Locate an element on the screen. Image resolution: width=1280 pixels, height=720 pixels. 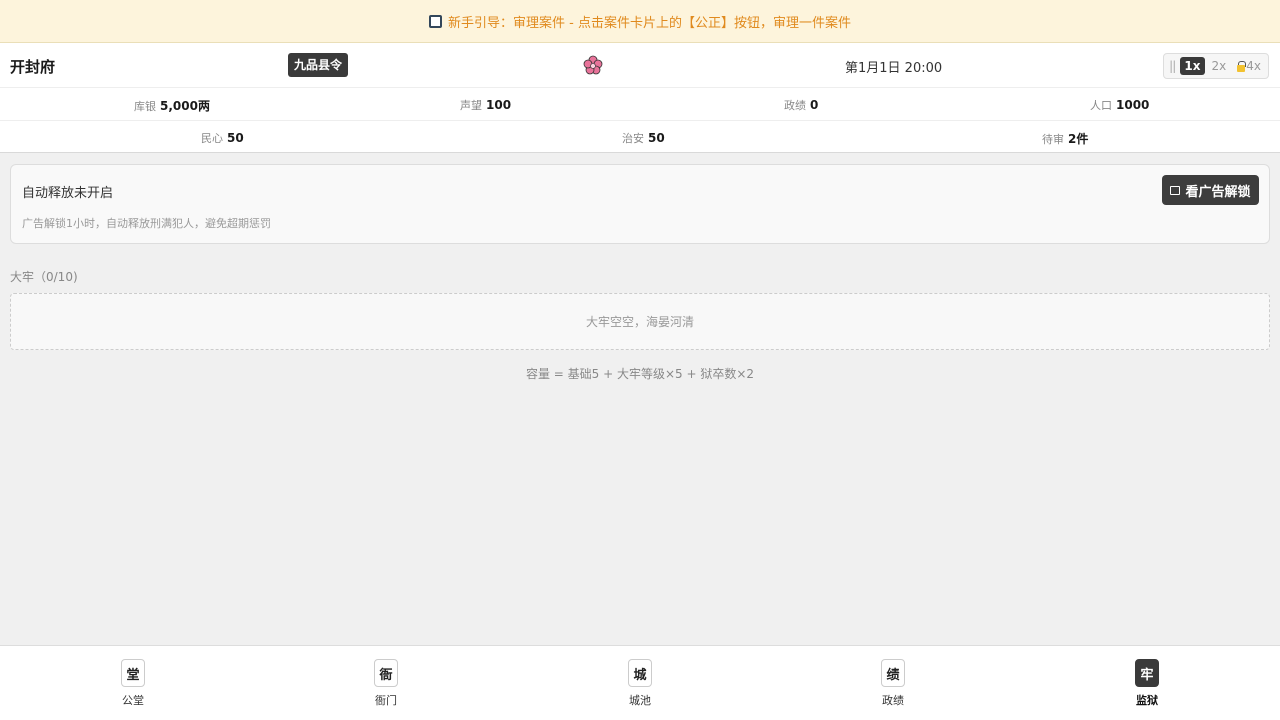
nav-item-prison: 牢 监狱 is located at coordinates (1147, 683).